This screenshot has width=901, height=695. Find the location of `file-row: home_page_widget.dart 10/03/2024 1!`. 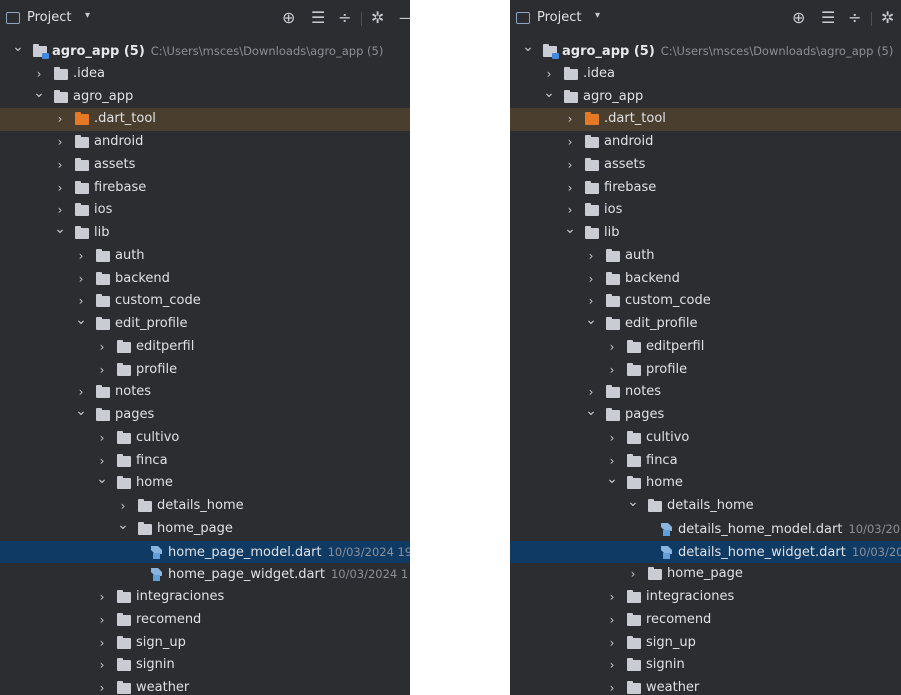

file-row: home_page_widget.dart 10/03/2024 1! is located at coordinates (205, 574).